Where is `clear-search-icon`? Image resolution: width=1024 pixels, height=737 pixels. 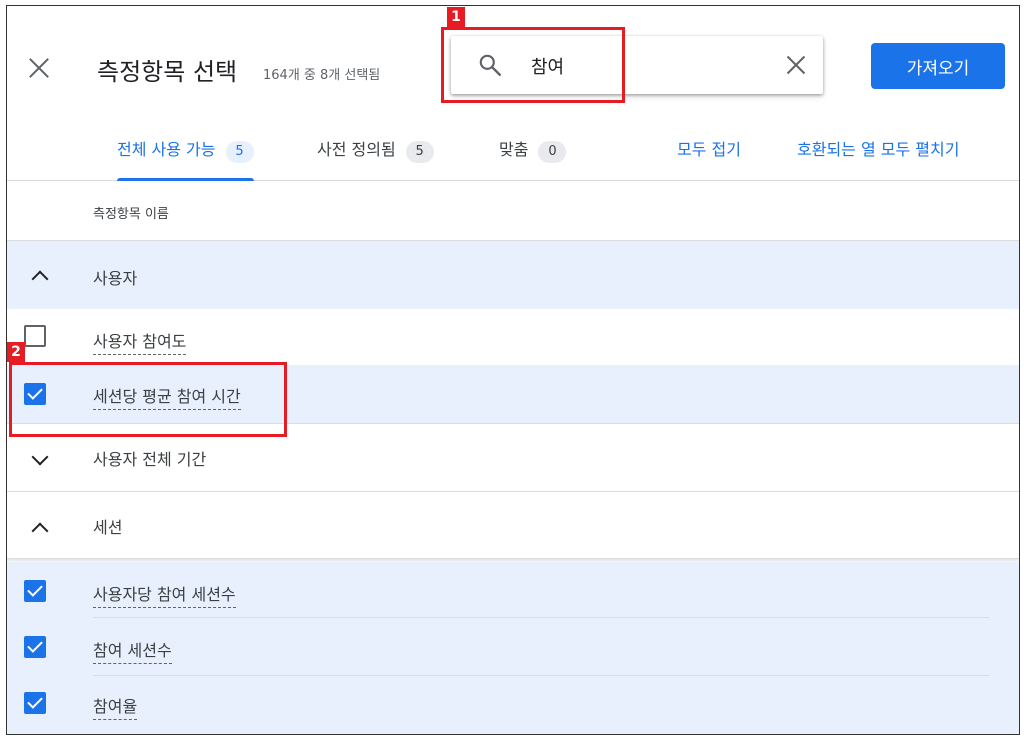
clear-search-icon is located at coordinates (796, 65).